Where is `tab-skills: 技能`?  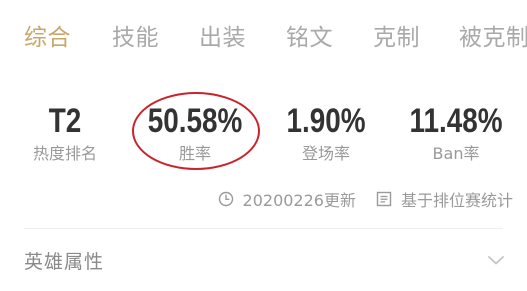 tab-skills: 技能 is located at coordinates (135, 38).